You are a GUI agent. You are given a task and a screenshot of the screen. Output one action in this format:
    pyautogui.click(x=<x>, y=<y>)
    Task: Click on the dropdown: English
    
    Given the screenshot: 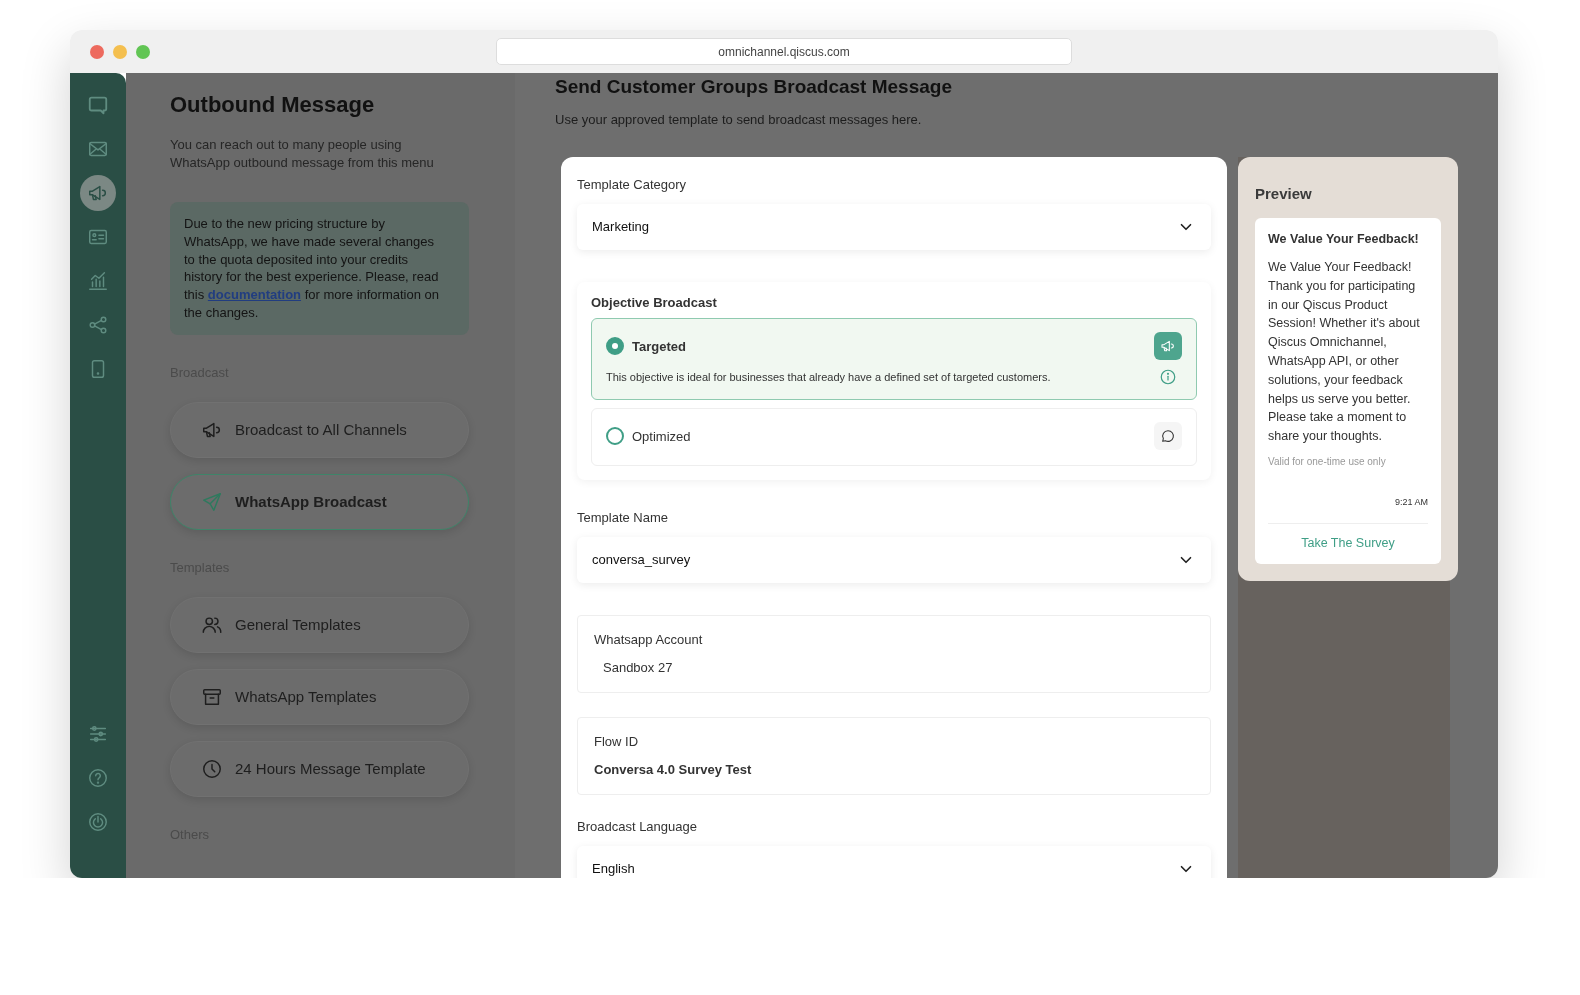 What is the action you would take?
    pyautogui.click(x=894, y=862)
    